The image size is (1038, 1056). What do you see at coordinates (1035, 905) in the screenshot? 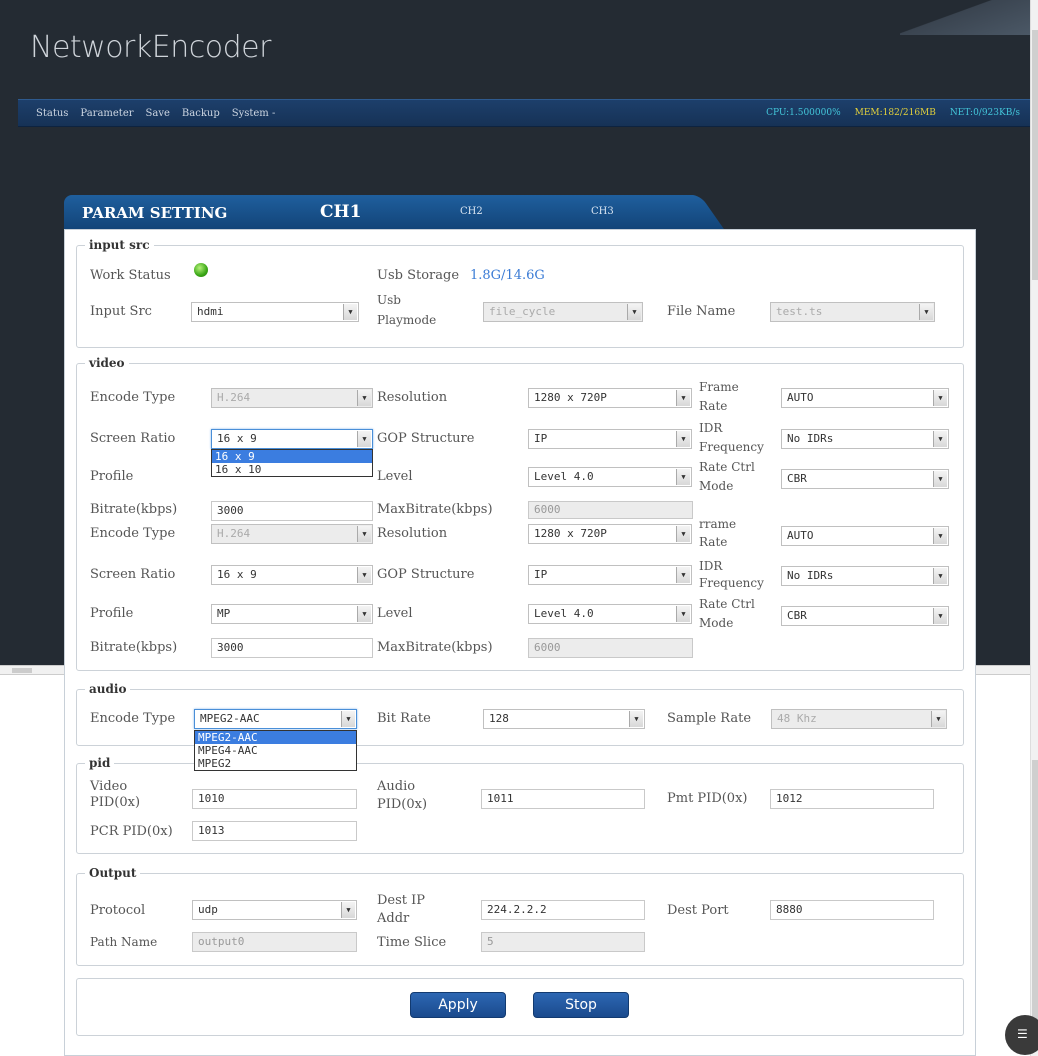
I see `vscroll-thumb-lower` at bounding box center [1035, 905].